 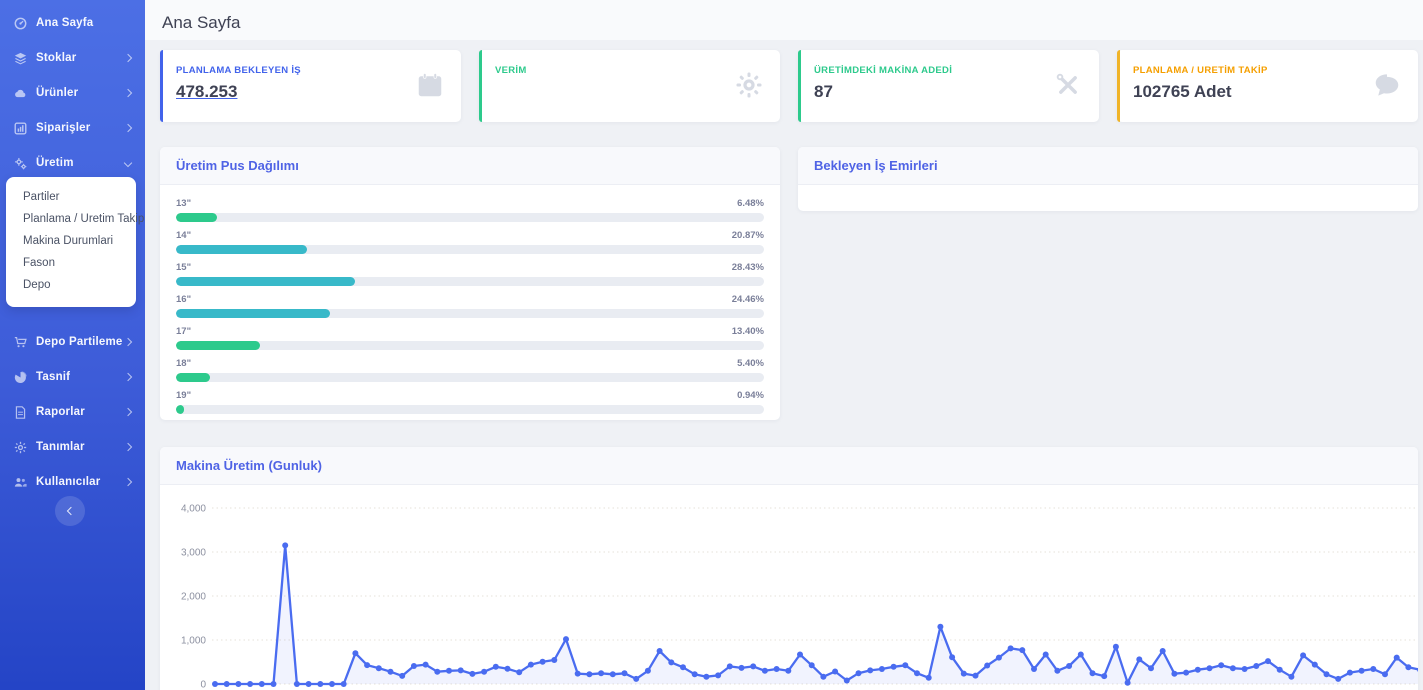 I want to click on card-value: 87, so click(x=823, y=91).